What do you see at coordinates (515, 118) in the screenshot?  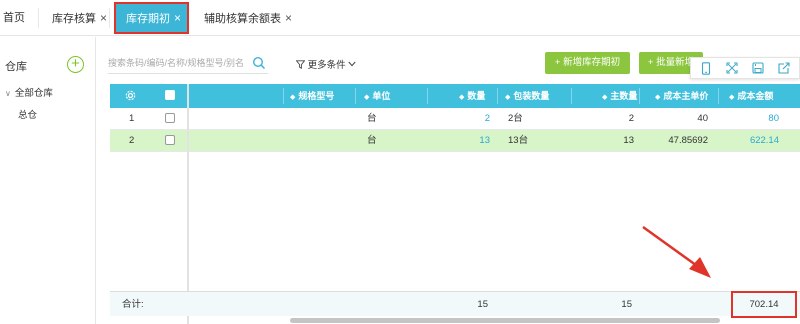 I see `cell-pack-qty: 2台` at bounding box center [515, 118].